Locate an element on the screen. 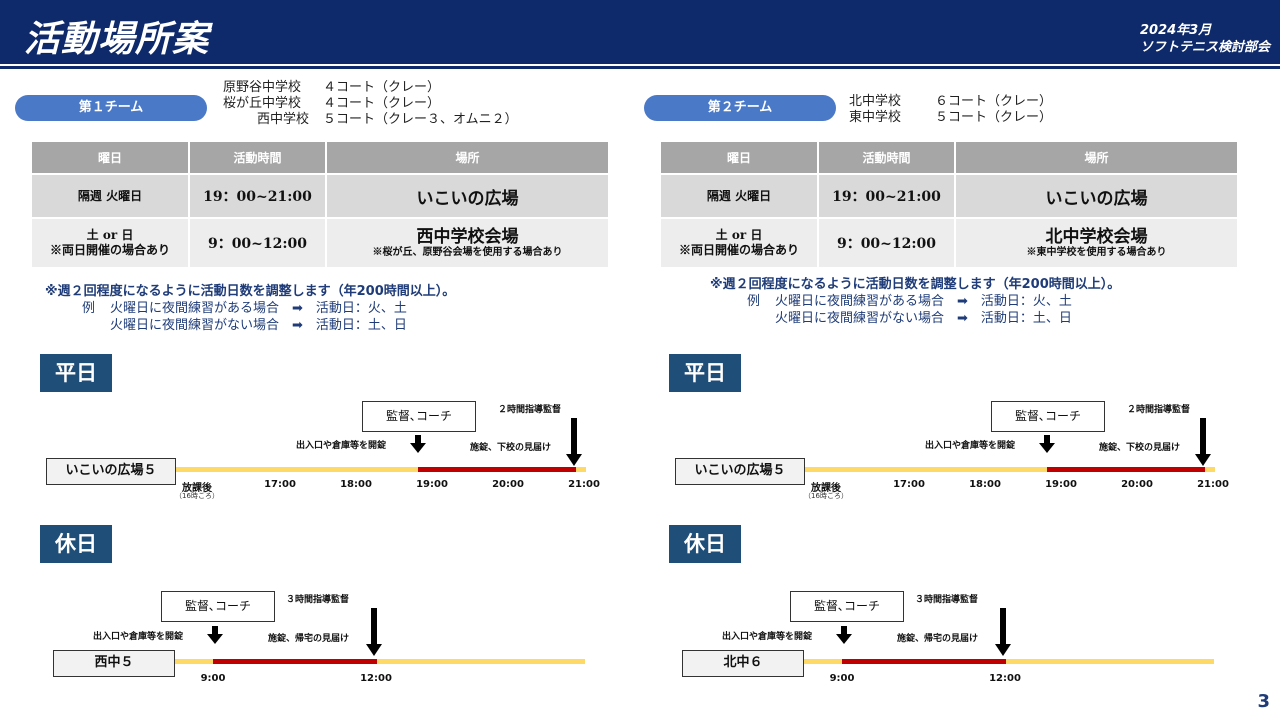 Image resolution: width=1280 pixels, height=720 pixels. cell-place: 北中学校会場 ※東中学校を使用する場合あり is located at coordinates (1096, 243).